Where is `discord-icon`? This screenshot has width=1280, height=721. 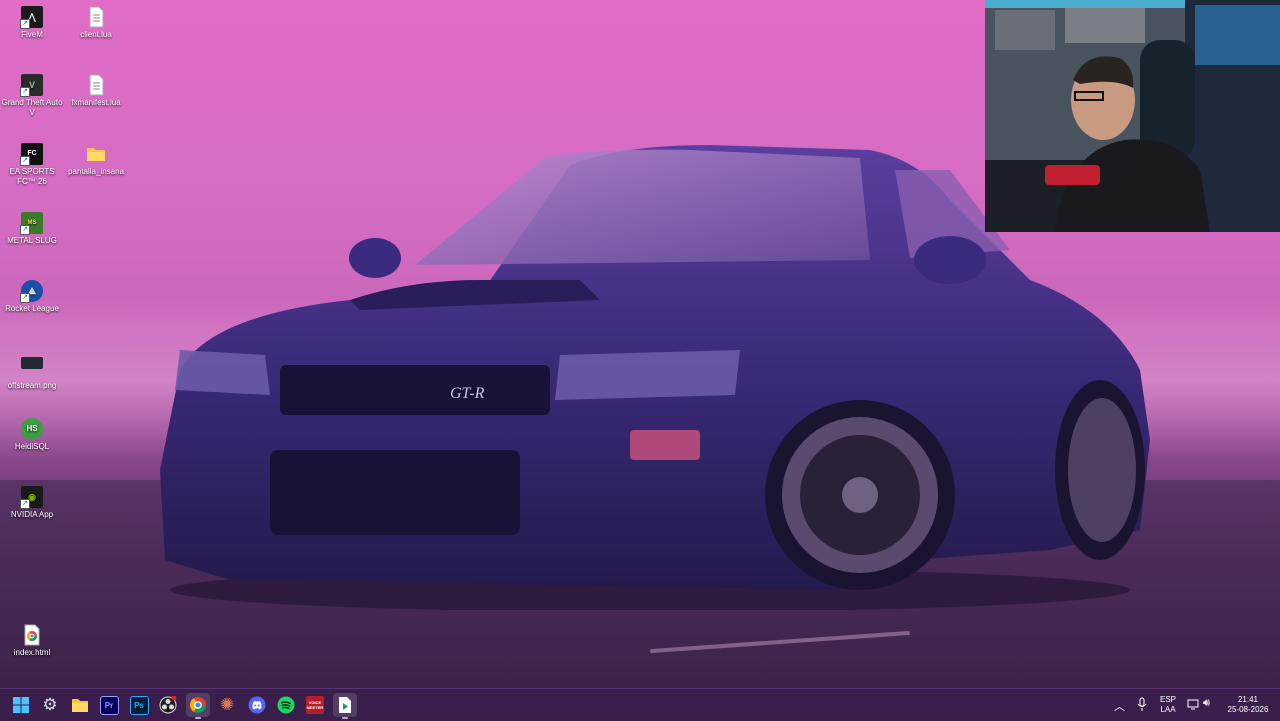
discord-icon is located at coordinates (257, 705).